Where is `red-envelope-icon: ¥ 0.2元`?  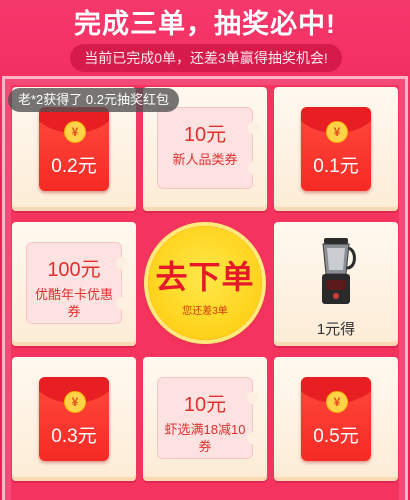
red-envelope-icon: ¥ 0.2元 is located at coordinates (74, 149).